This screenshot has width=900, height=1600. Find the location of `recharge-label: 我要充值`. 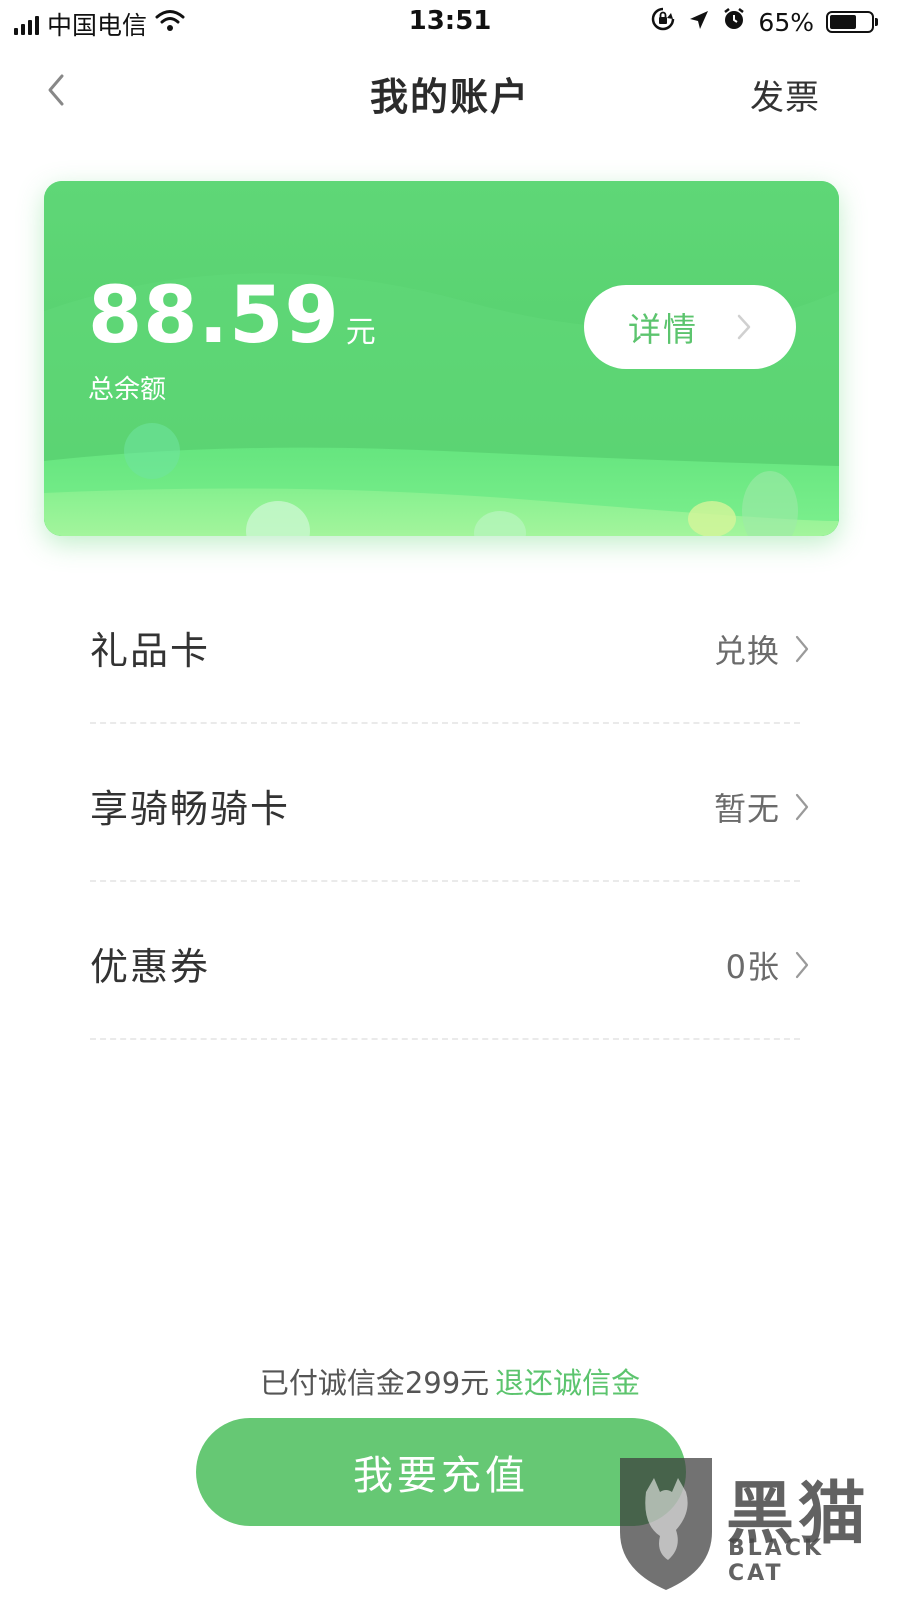

recharge-label: 我要充值 is located at coordinates (441, 1476).